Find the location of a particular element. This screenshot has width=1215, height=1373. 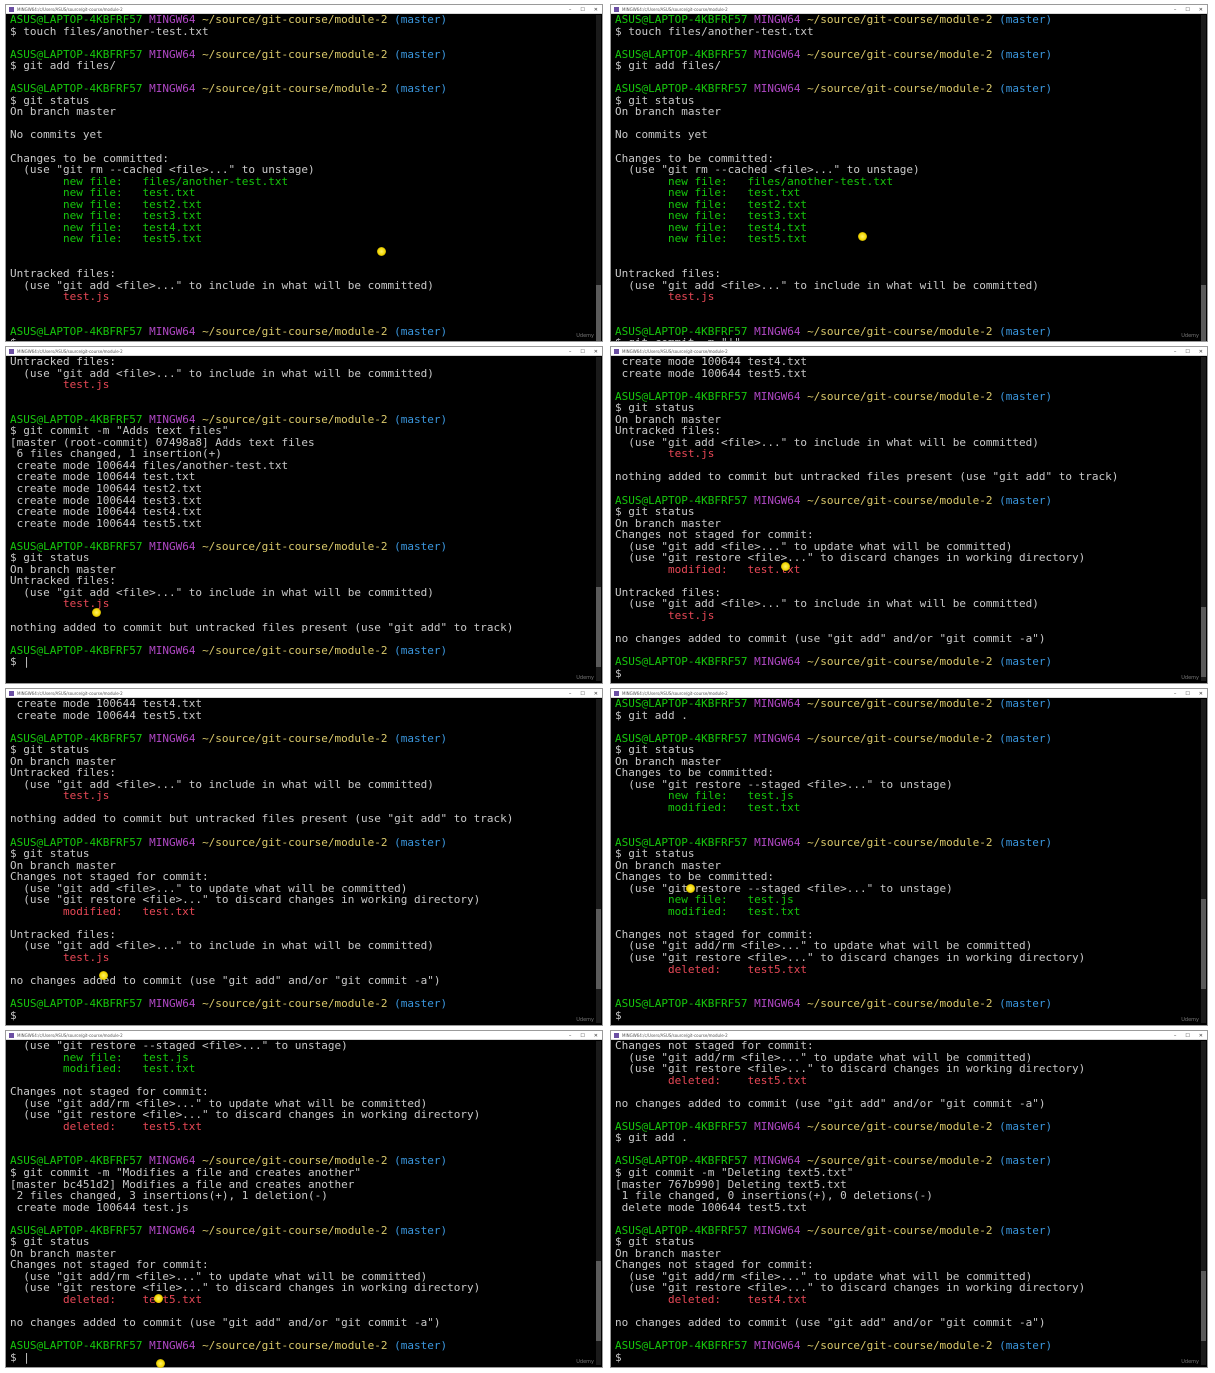

terminal-text: $ | is located at coordinates (20, 662).